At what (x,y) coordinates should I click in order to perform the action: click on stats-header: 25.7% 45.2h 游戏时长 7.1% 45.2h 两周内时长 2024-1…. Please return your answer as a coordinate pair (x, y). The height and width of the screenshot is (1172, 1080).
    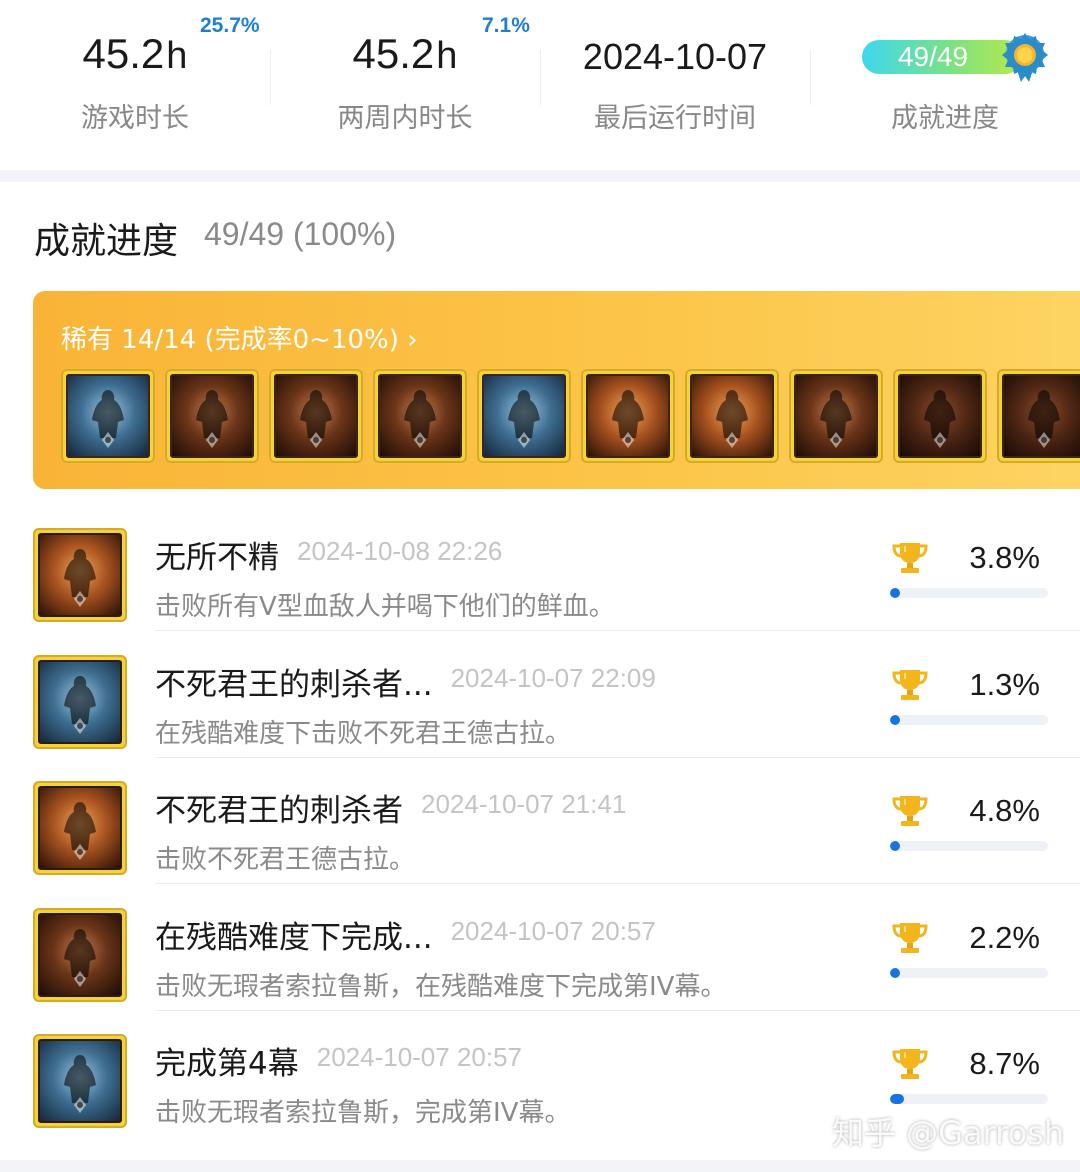
    Looking at the image, I should click on (540, 85).